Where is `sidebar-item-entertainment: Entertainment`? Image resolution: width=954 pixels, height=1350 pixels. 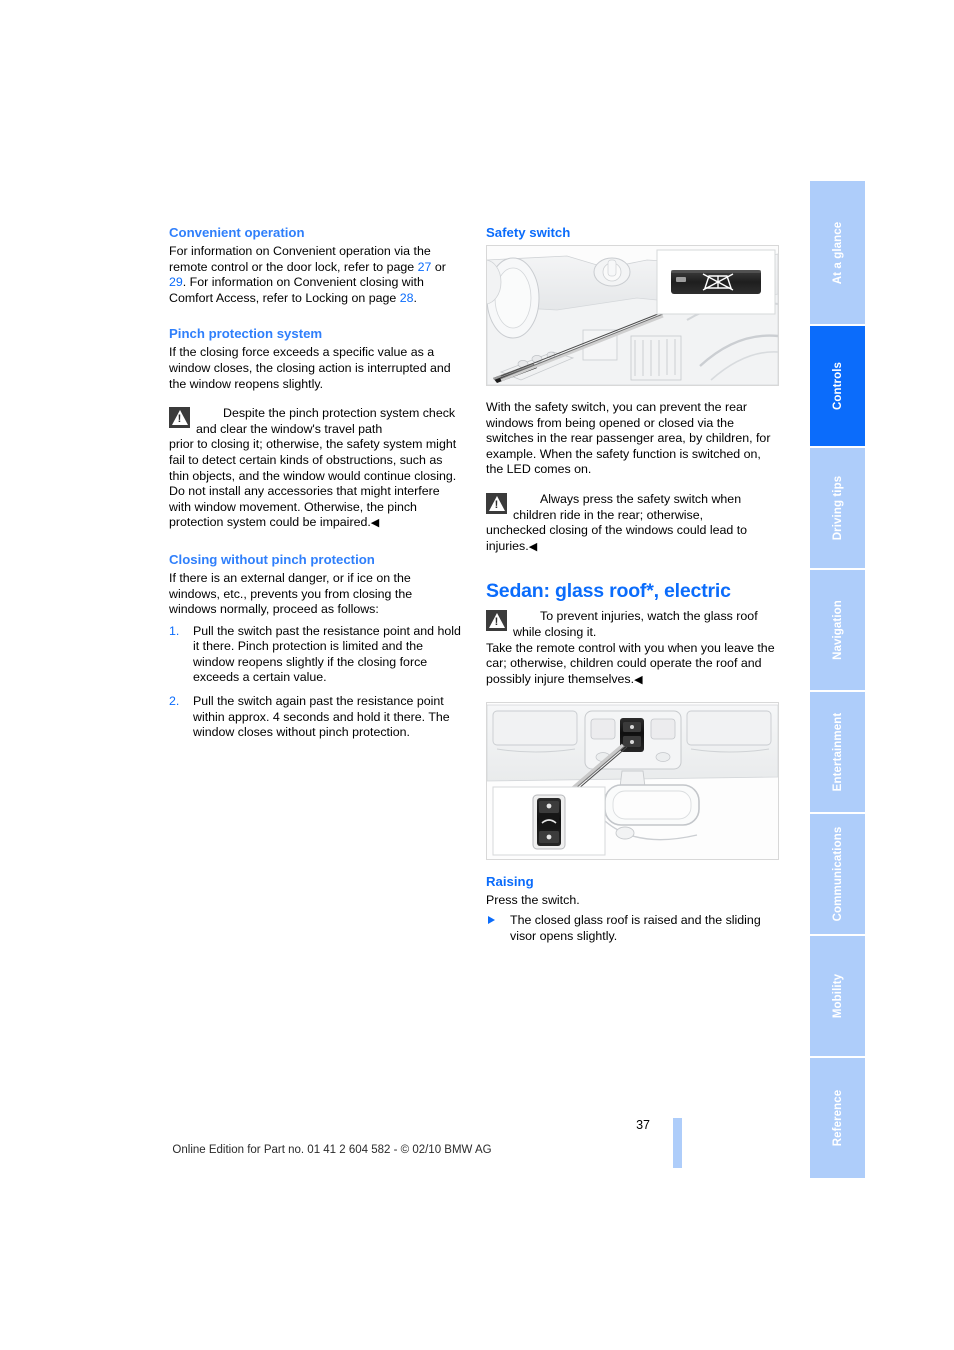
sidebar-item-entertainment: Entertainment is located at coordinates (837, 752).